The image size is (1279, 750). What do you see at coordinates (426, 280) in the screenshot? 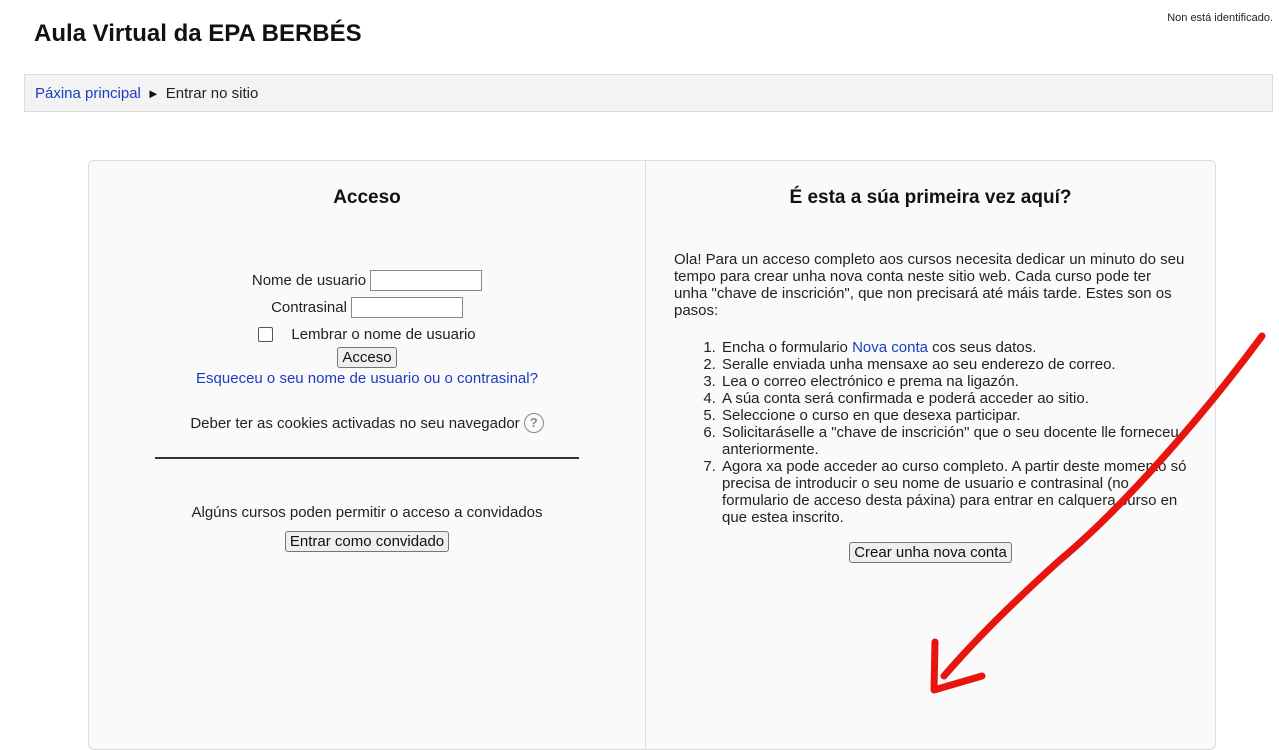
I see `username-input` at bounding box center [426, 280].